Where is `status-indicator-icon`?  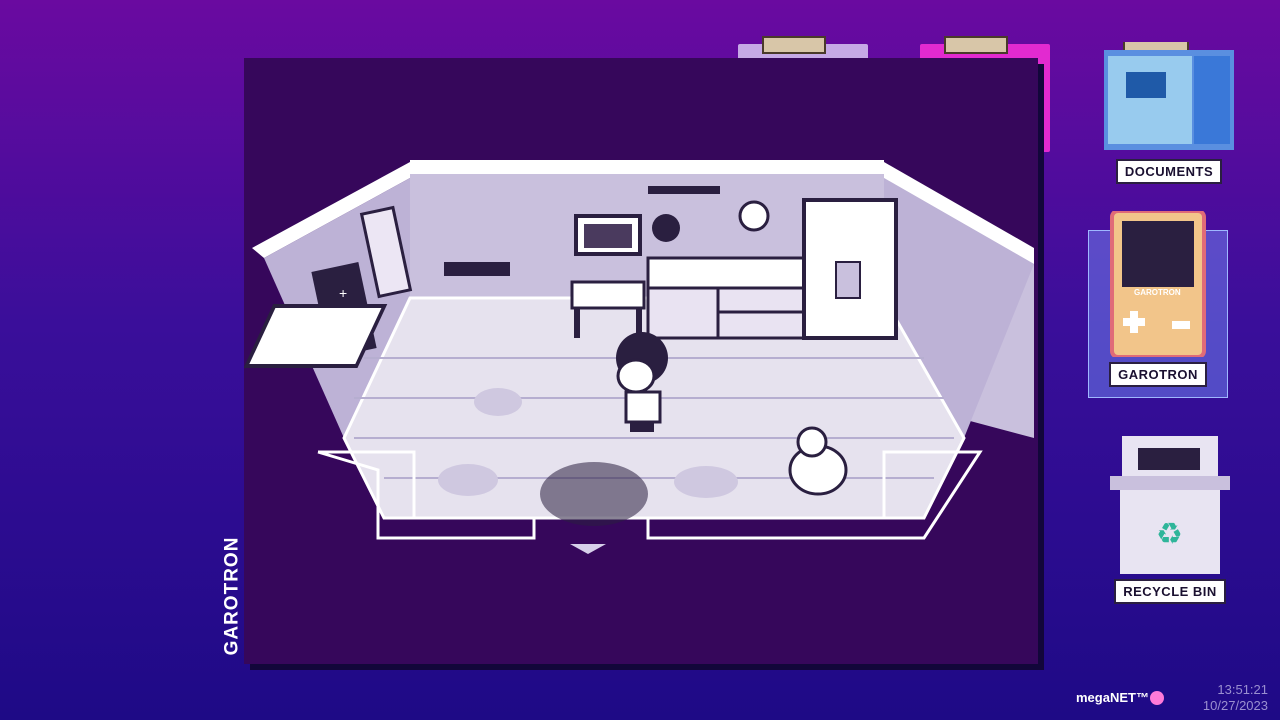 status-indicator-icon is located at coordinates (1157, 698).